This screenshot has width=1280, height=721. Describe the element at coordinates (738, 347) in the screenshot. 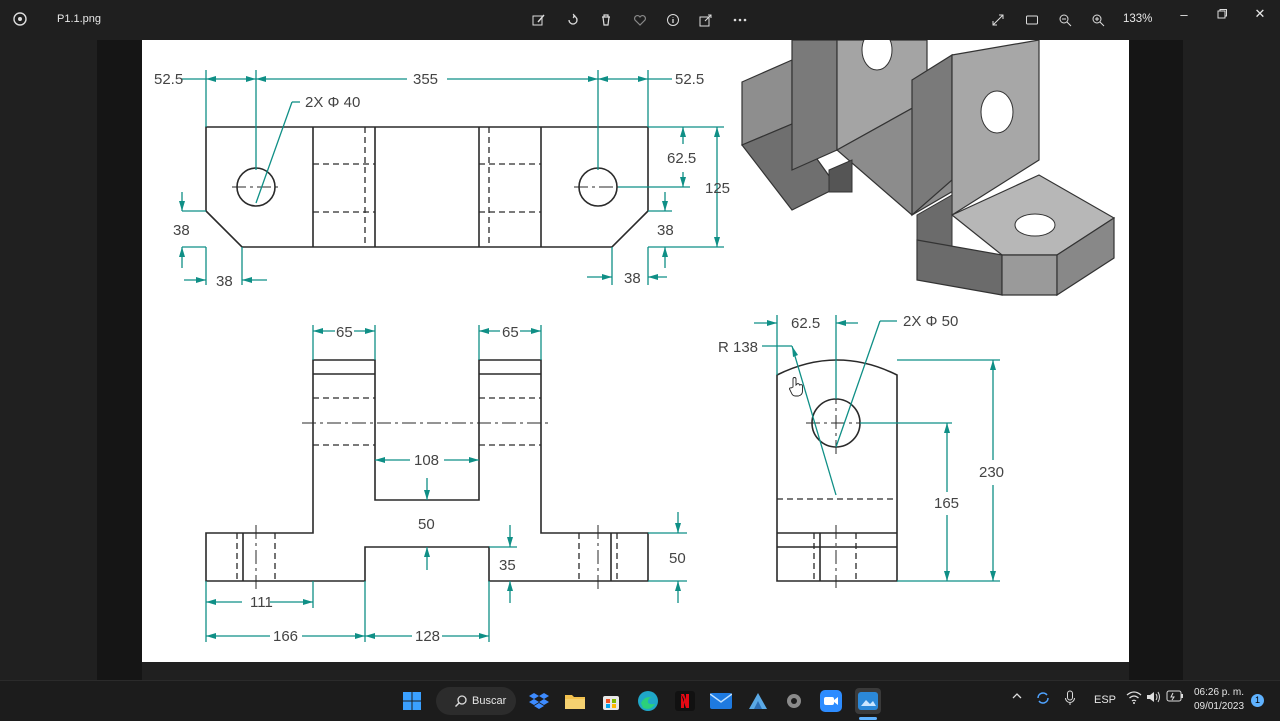

I see `radius-label: R 138` at that location.